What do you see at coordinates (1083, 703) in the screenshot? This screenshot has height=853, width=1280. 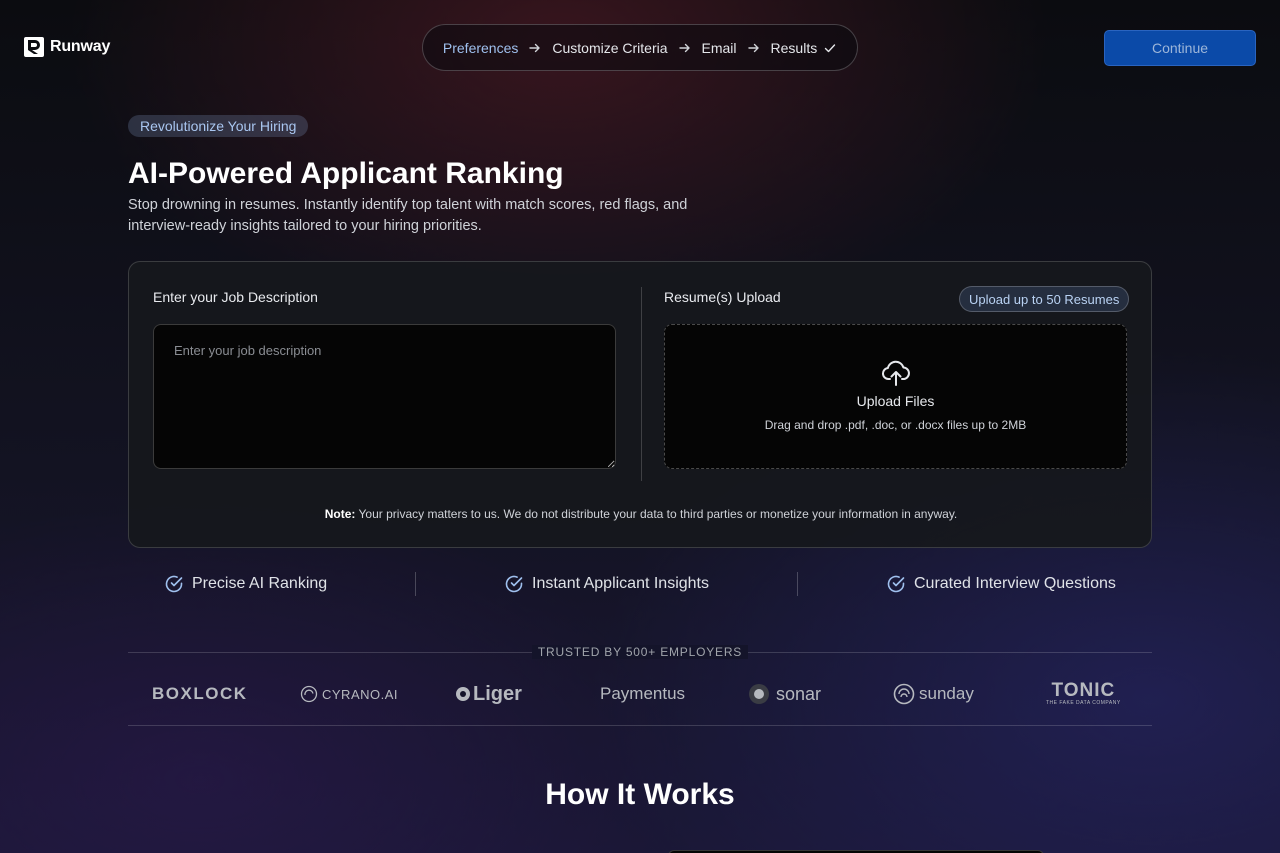 I see `tonic-tagline: THE FAKE DATA COMPANY` at bounding box center [1083, 703].